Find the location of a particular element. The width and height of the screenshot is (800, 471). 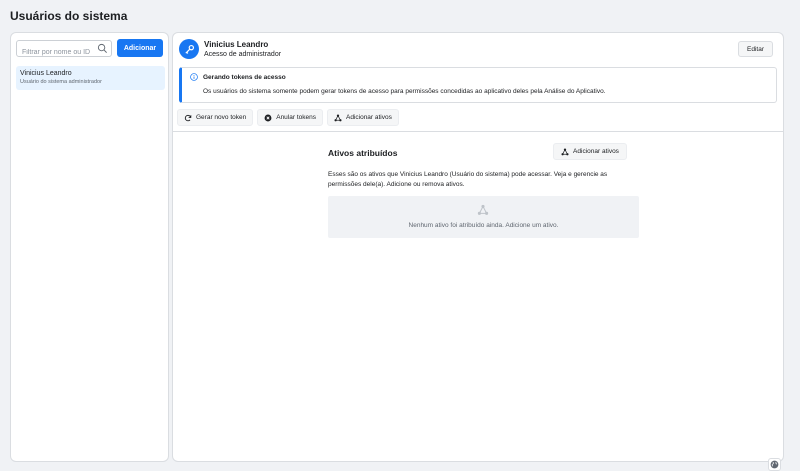

search-row: Adicionar is located at coordinates (89, 49).